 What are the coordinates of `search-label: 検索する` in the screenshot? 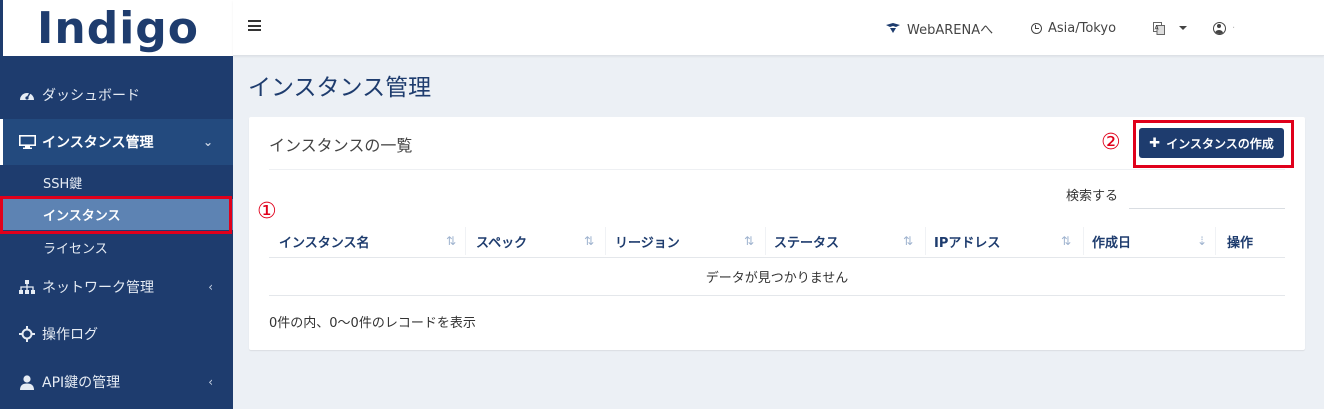 It's located at (1092, 196).